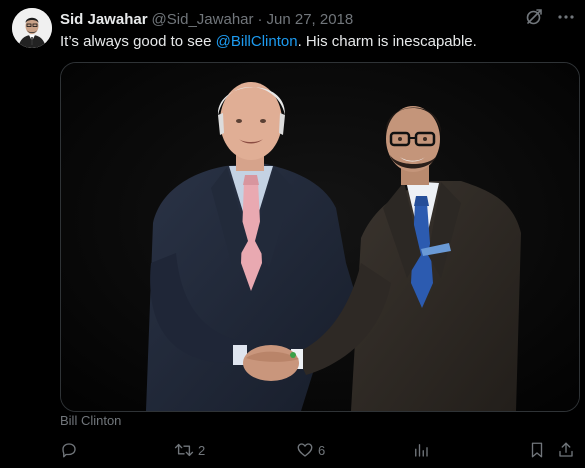  I want to click on share-button, so click(566, 450).